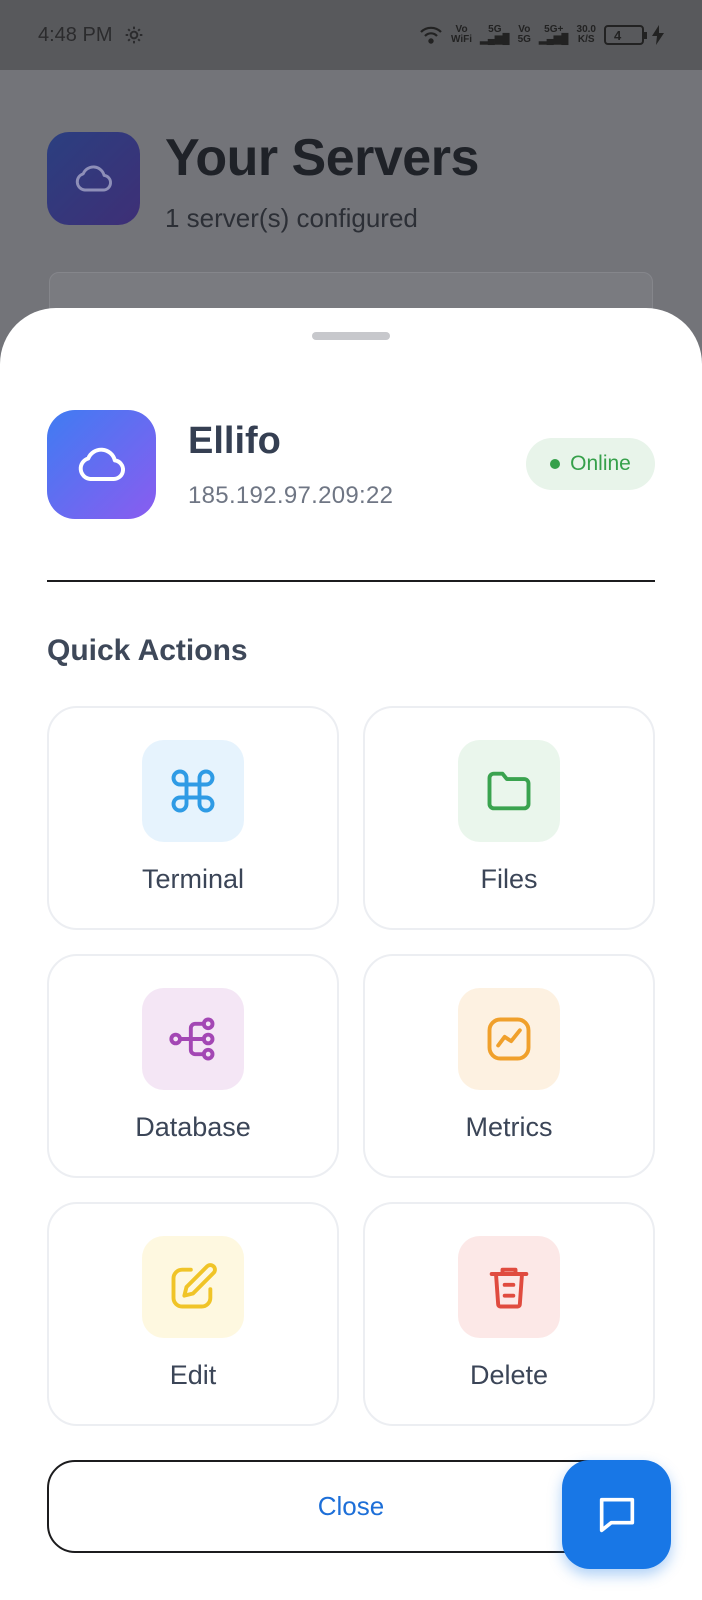  I want to click on action-files-button: Files, so click(509, 818).